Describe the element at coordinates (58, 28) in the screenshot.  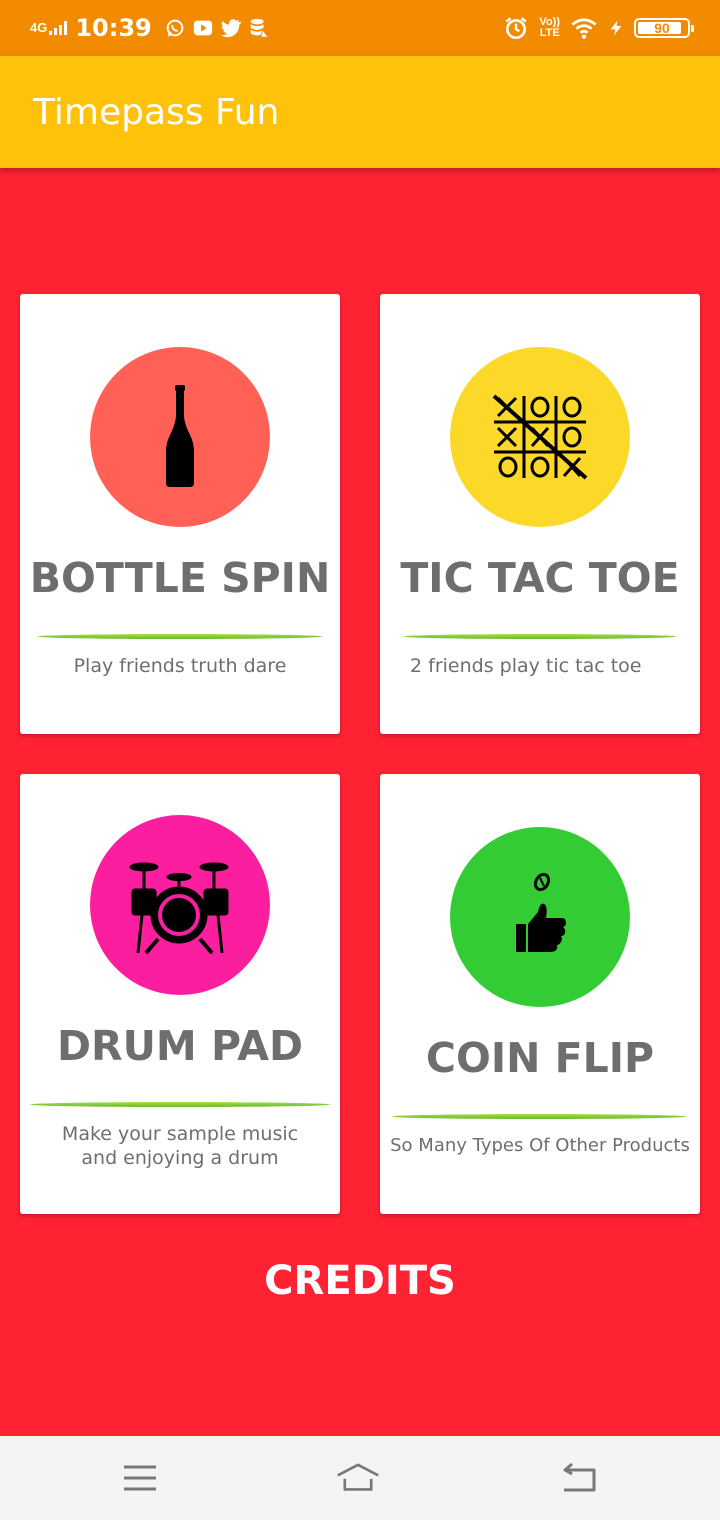
I see `signal-icon` at that location.